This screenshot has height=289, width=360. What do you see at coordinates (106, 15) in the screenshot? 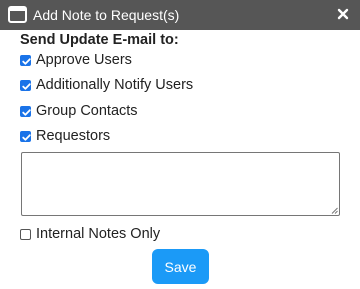
I see `dialog-title: Add Note to Request(s)` at bounding box center [106, 15].